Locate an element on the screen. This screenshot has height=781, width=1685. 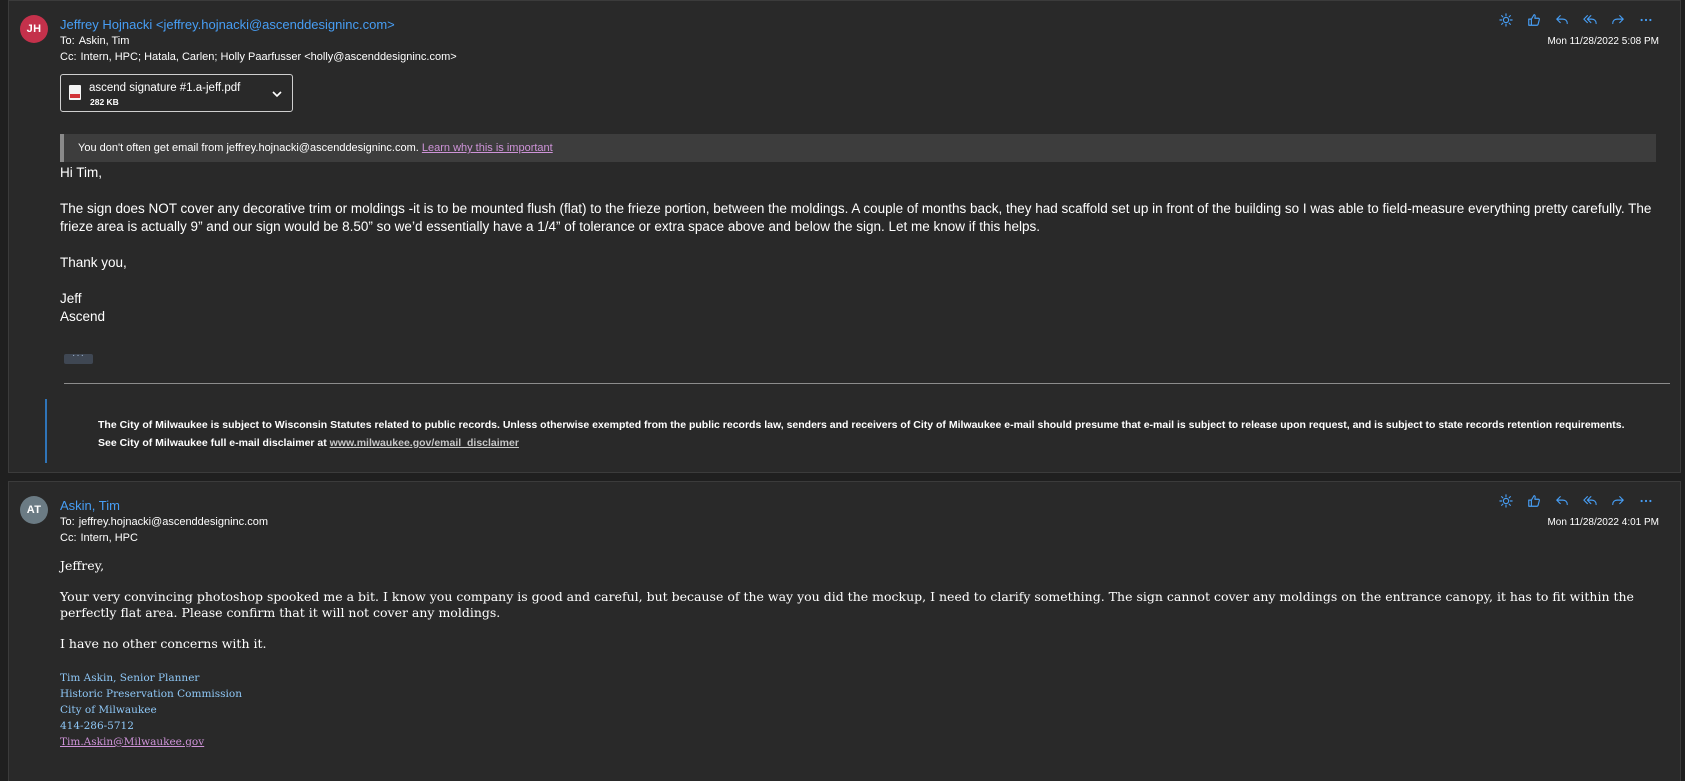
attachment-name: ascend signature #1.a-jeff.pdf is located at coordinates (165, 88).